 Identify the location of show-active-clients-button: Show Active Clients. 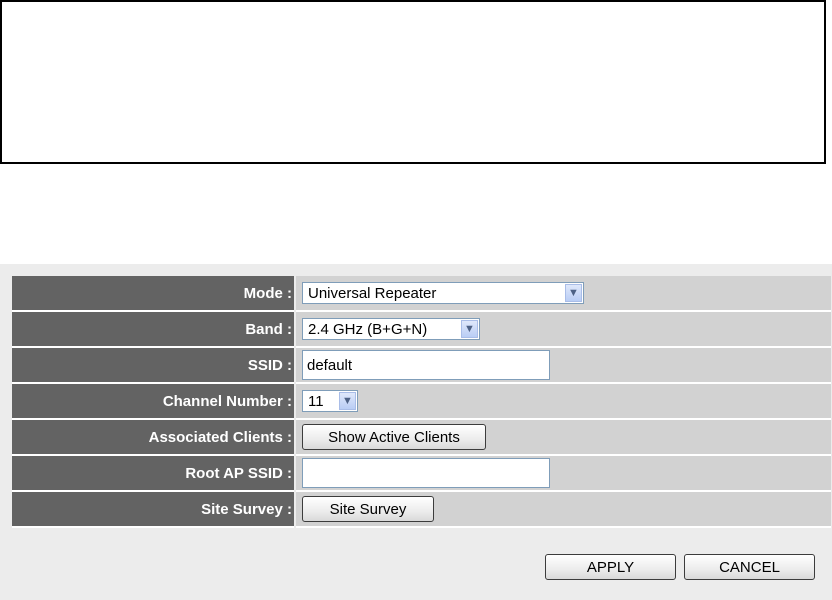
(394, 437).